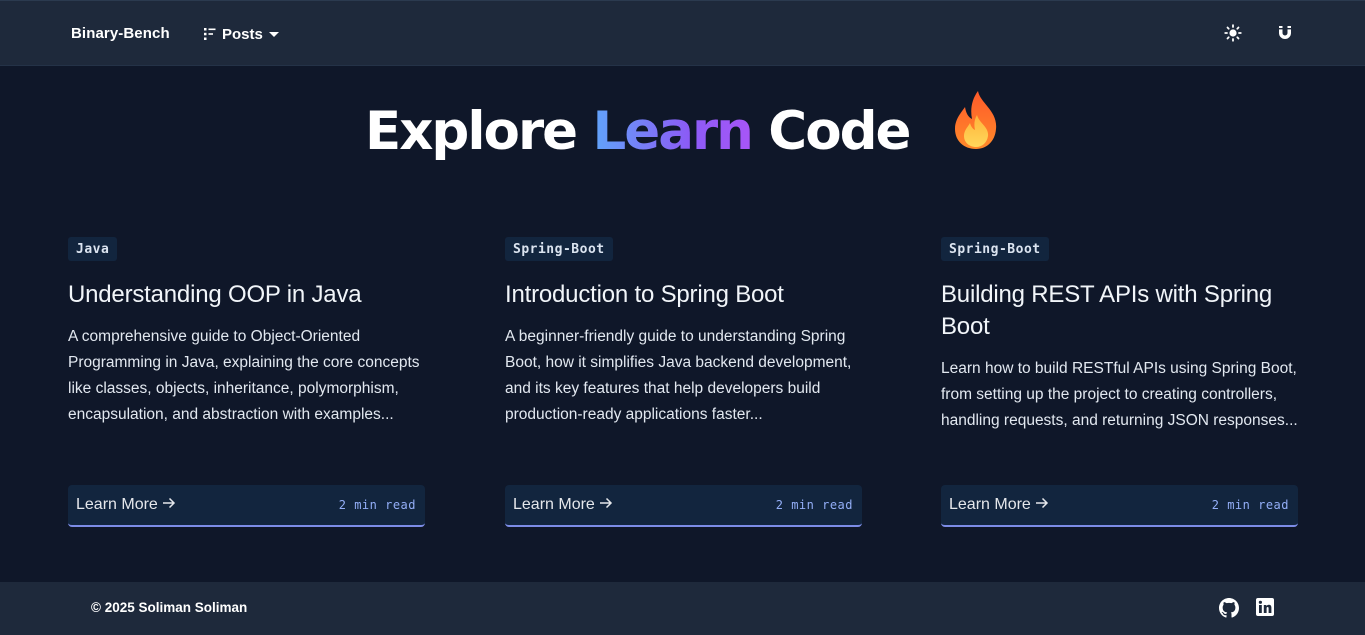  I want to click on posts-menu-label: Posts, so click(242, 34).